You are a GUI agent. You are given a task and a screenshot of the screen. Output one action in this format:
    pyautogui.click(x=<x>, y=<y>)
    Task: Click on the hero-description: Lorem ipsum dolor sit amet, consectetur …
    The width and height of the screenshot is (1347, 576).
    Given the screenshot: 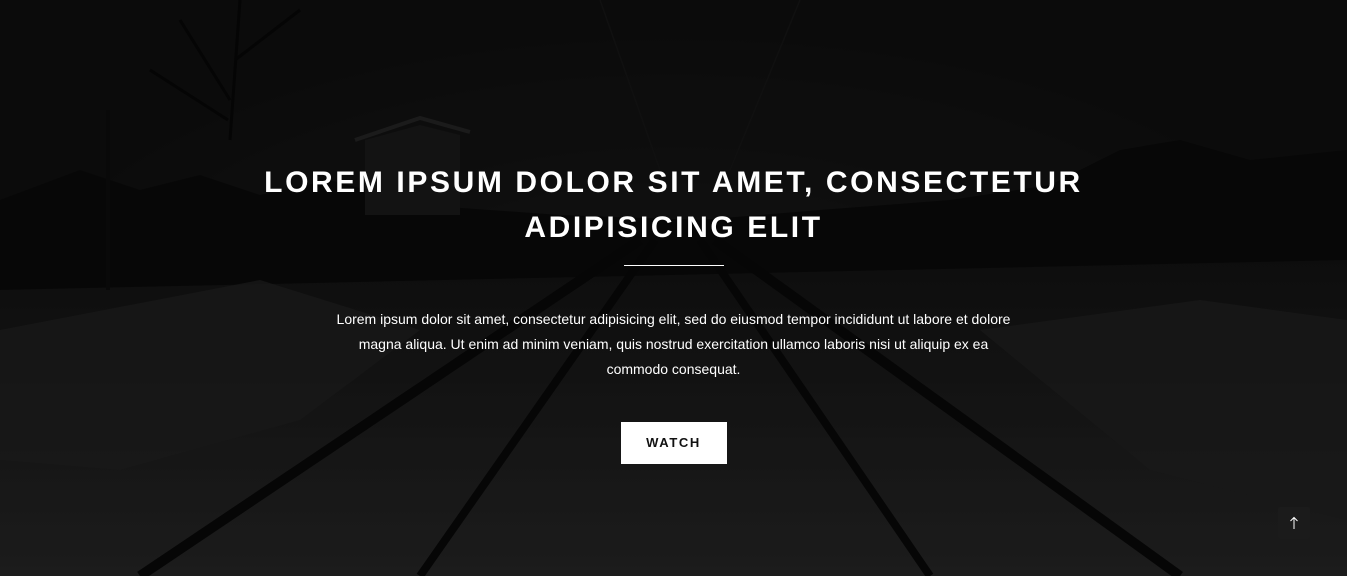 What is the action you would take?
    pyautogui.click(x=673, y=344)
    